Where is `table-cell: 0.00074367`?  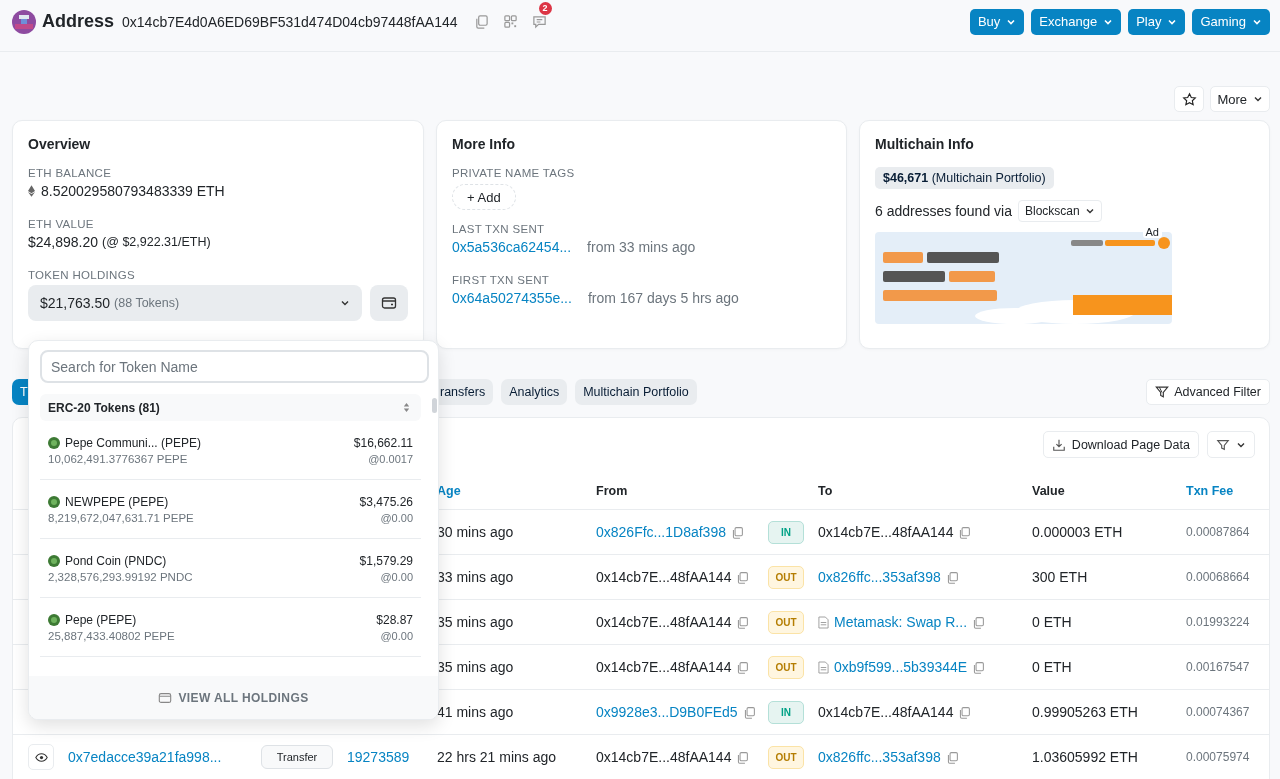
table-cell: 0.00074367 is located at coordinates (1218, 712).